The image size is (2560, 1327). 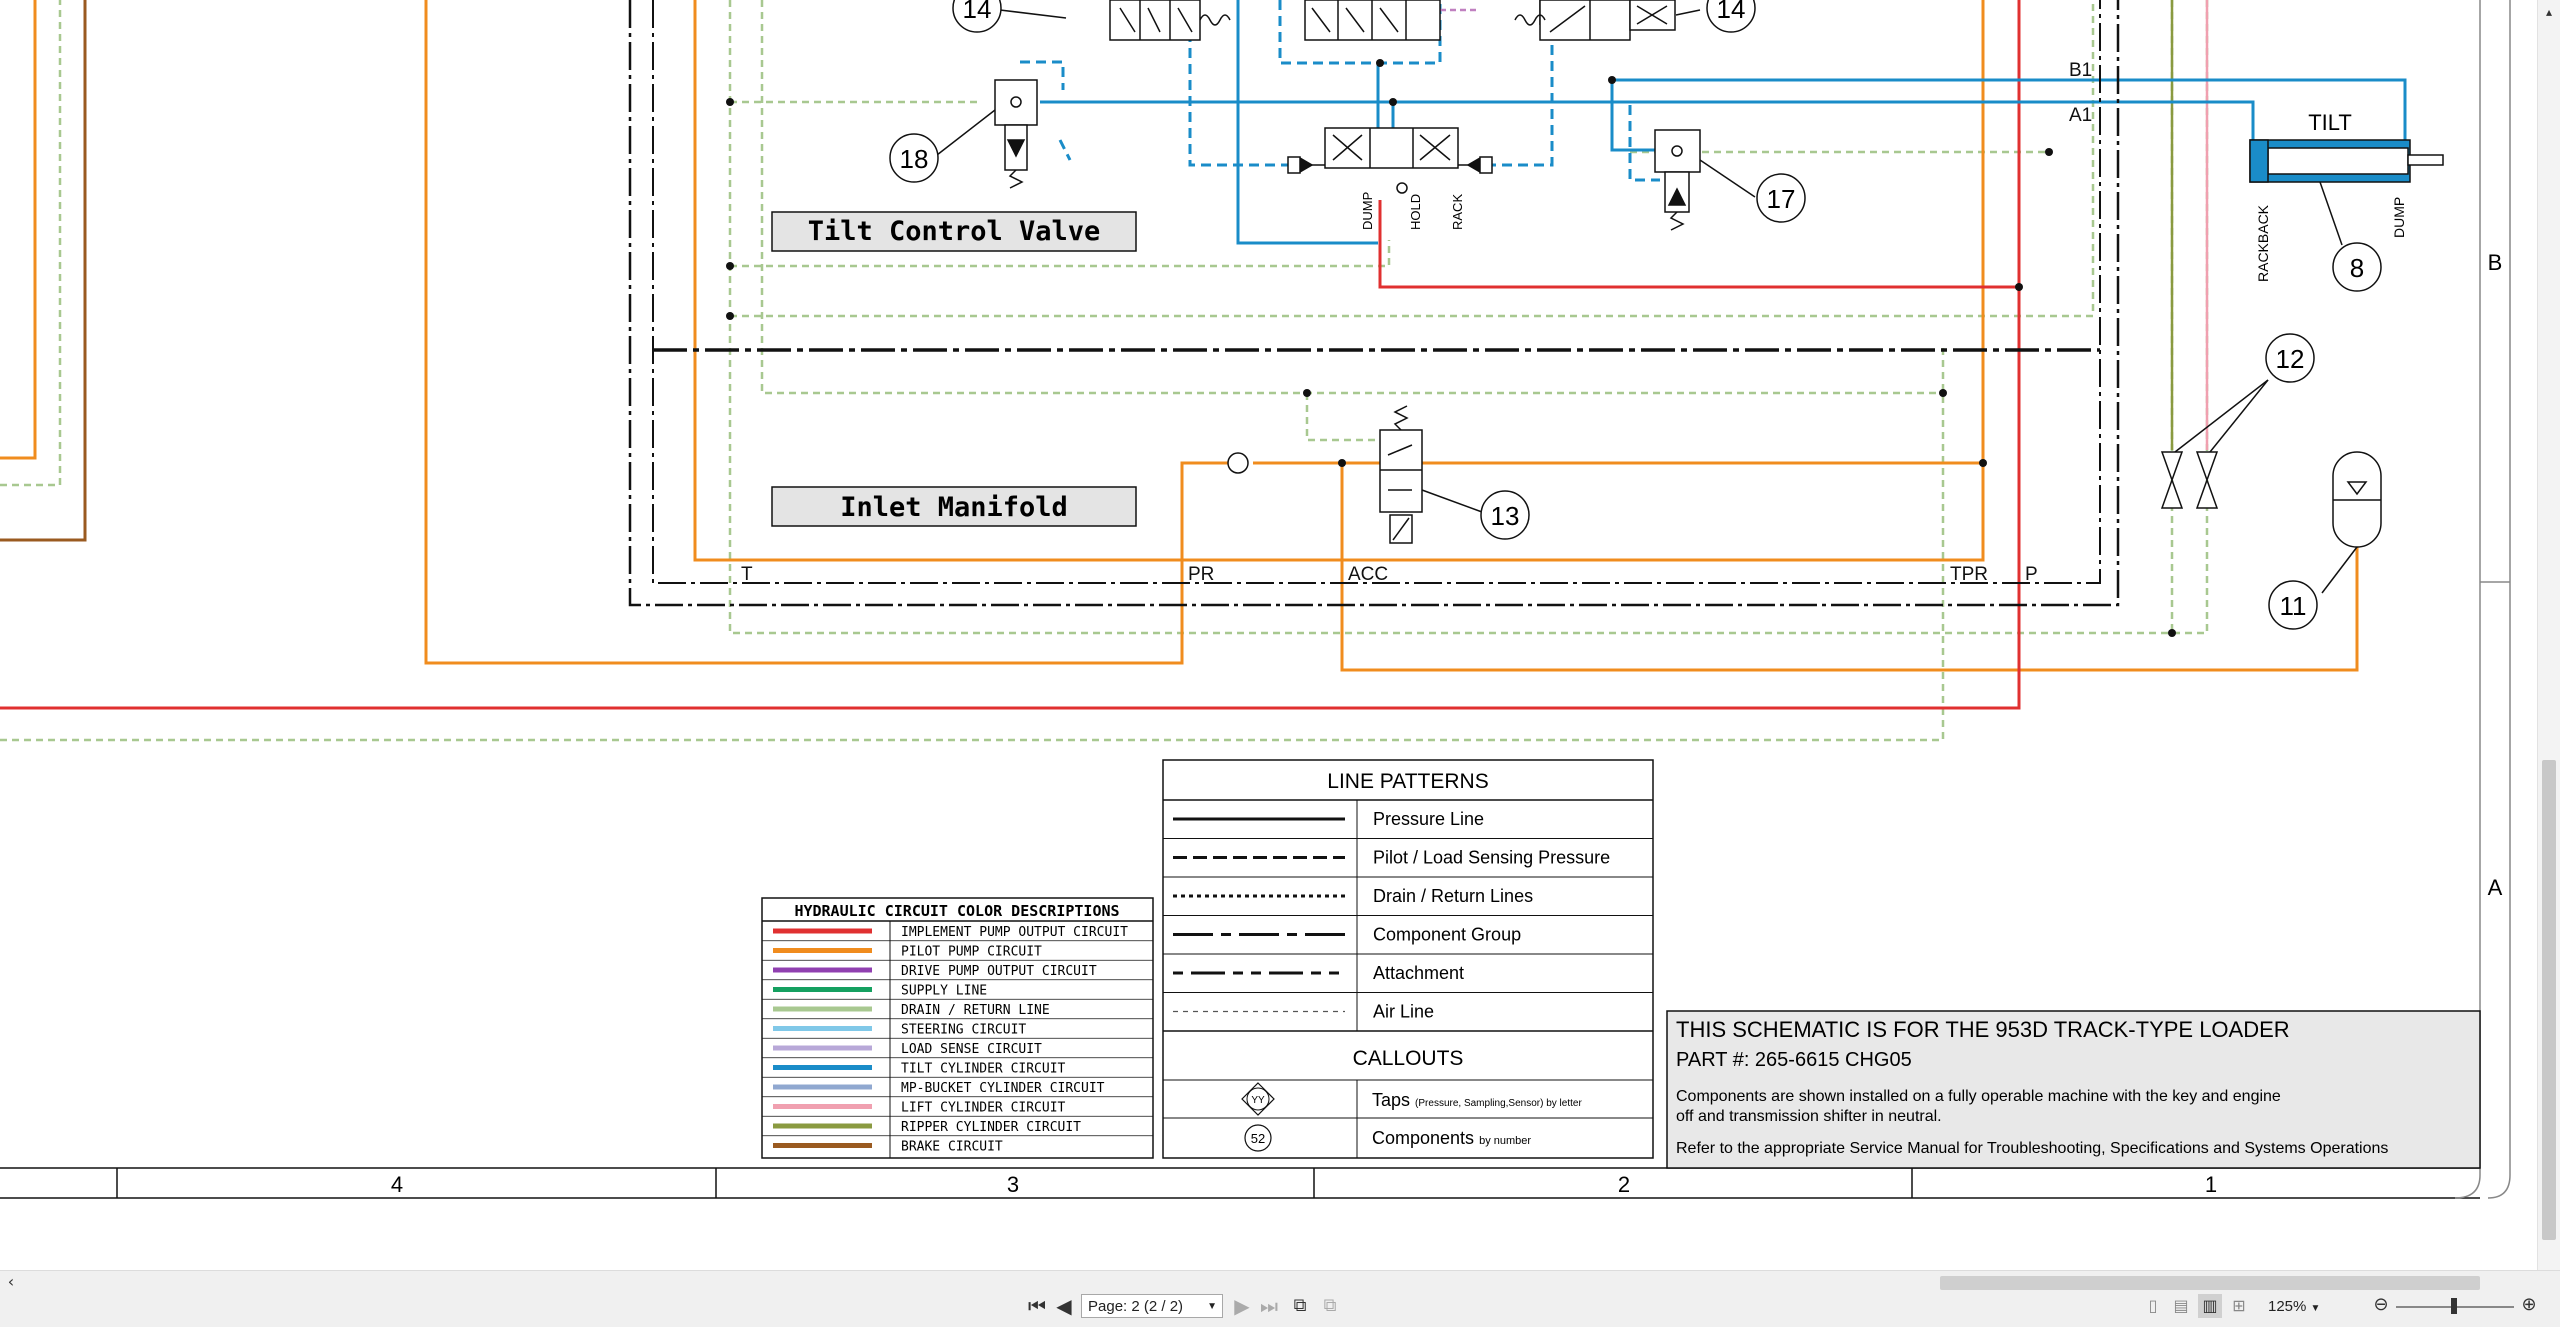 What do you see at coordinates (999, 971) in the screenshot?
I see `legend-label: DRIVE PUMP OUTPUT CIRCUIT` at bounding box center [999, 971].